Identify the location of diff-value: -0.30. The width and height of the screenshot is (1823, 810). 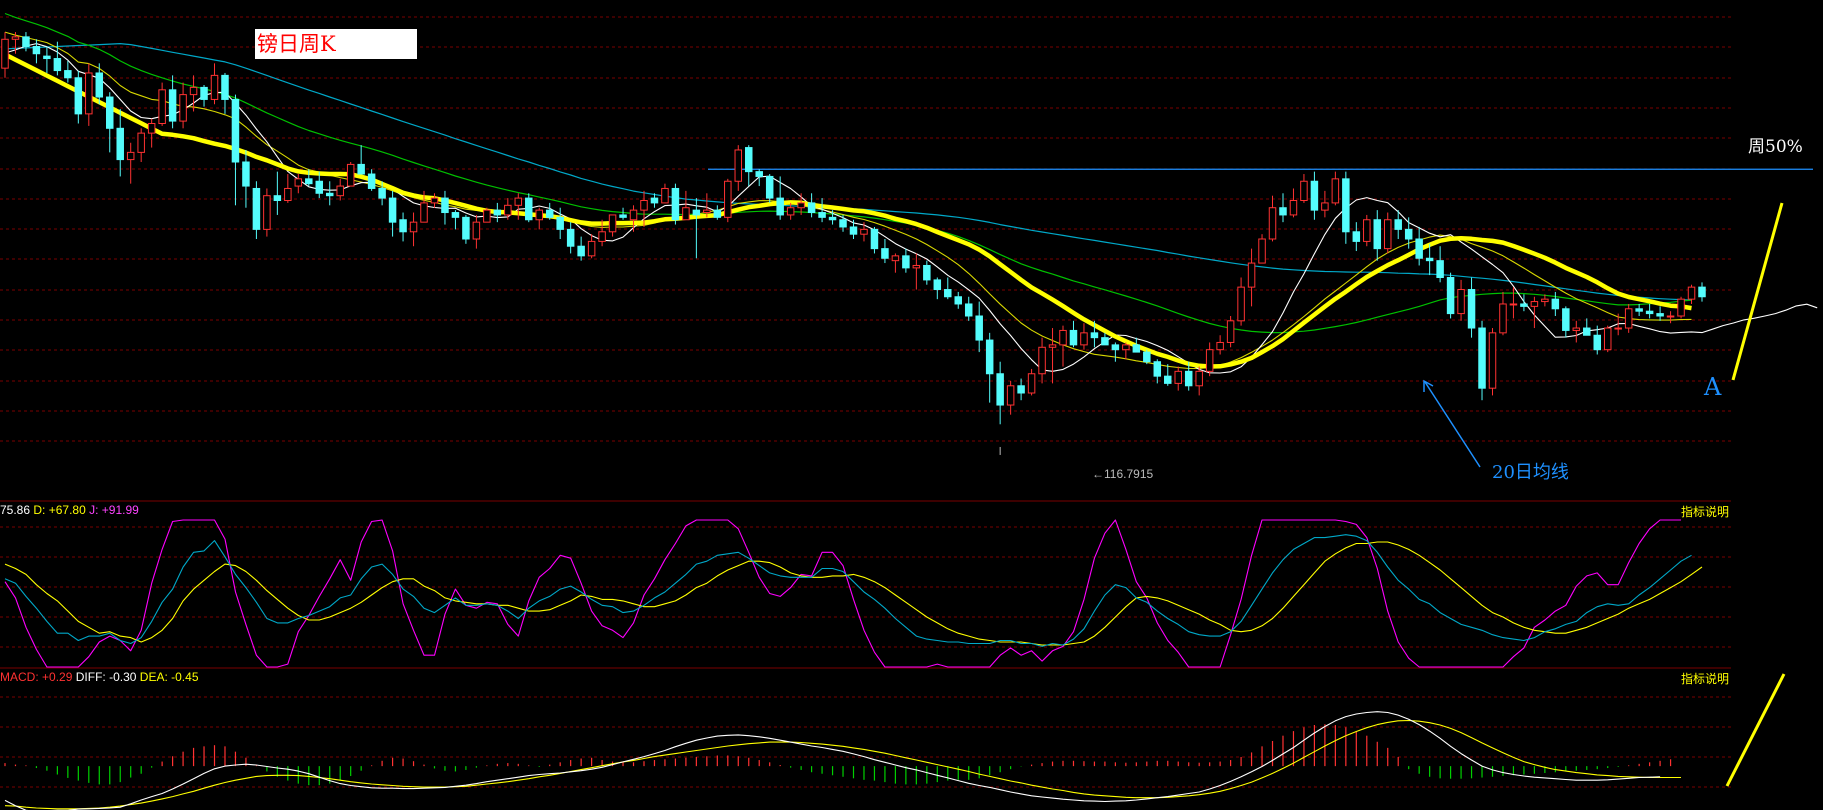
(123, 677).